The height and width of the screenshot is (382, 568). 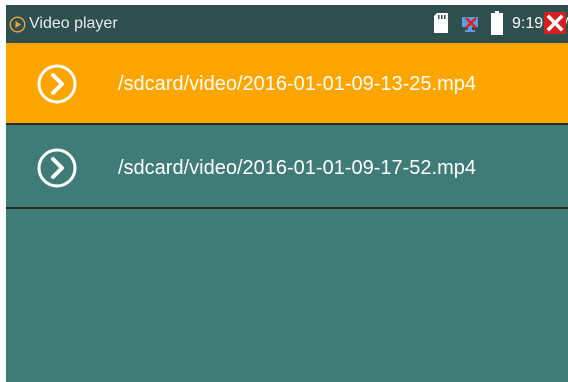 I want to click on video-file-path: /sdcard/video/2016-01-01-09-13-25.mp4, so click(x=297, y=84).